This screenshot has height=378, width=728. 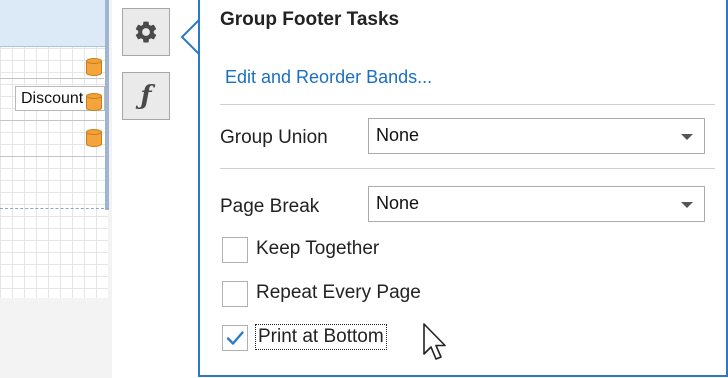 What do you see at coordinates (310, 19) in the screenshot?
I see `panel-title: Group Footer Tasks` at bounding box center [310, 19].